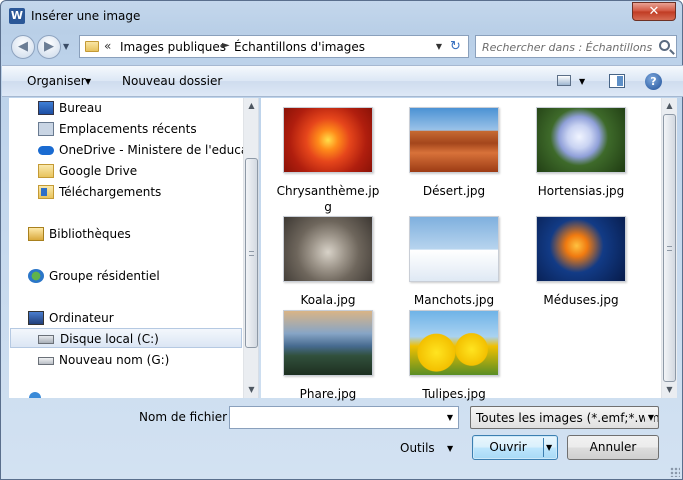 This screenshot has height=480, width=683. I want to click on word-app-icon: W, so click(17, 16).